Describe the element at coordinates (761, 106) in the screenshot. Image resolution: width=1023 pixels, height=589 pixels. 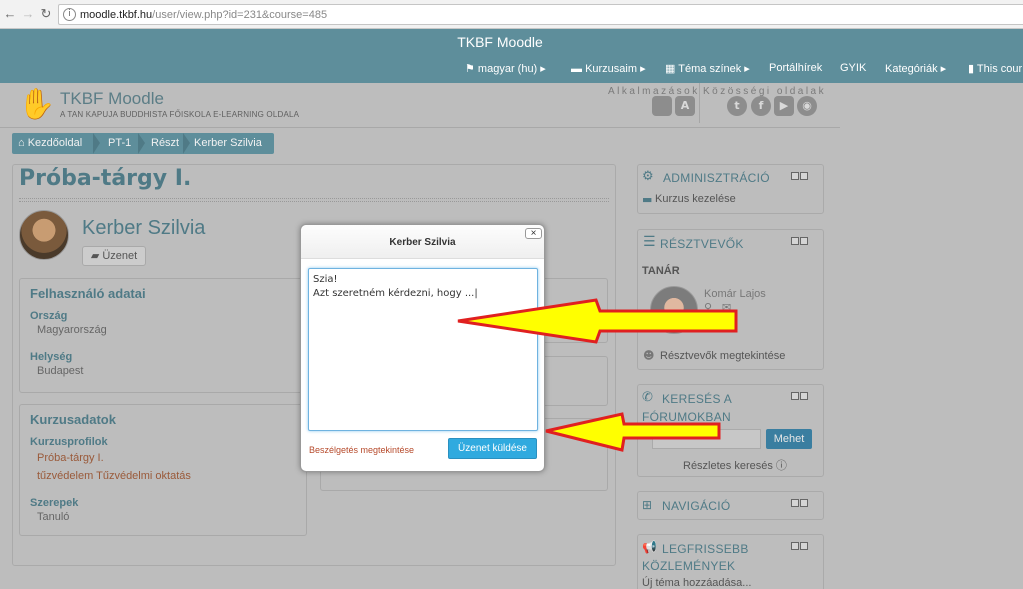
I see `facebook-icon: f` at that location.